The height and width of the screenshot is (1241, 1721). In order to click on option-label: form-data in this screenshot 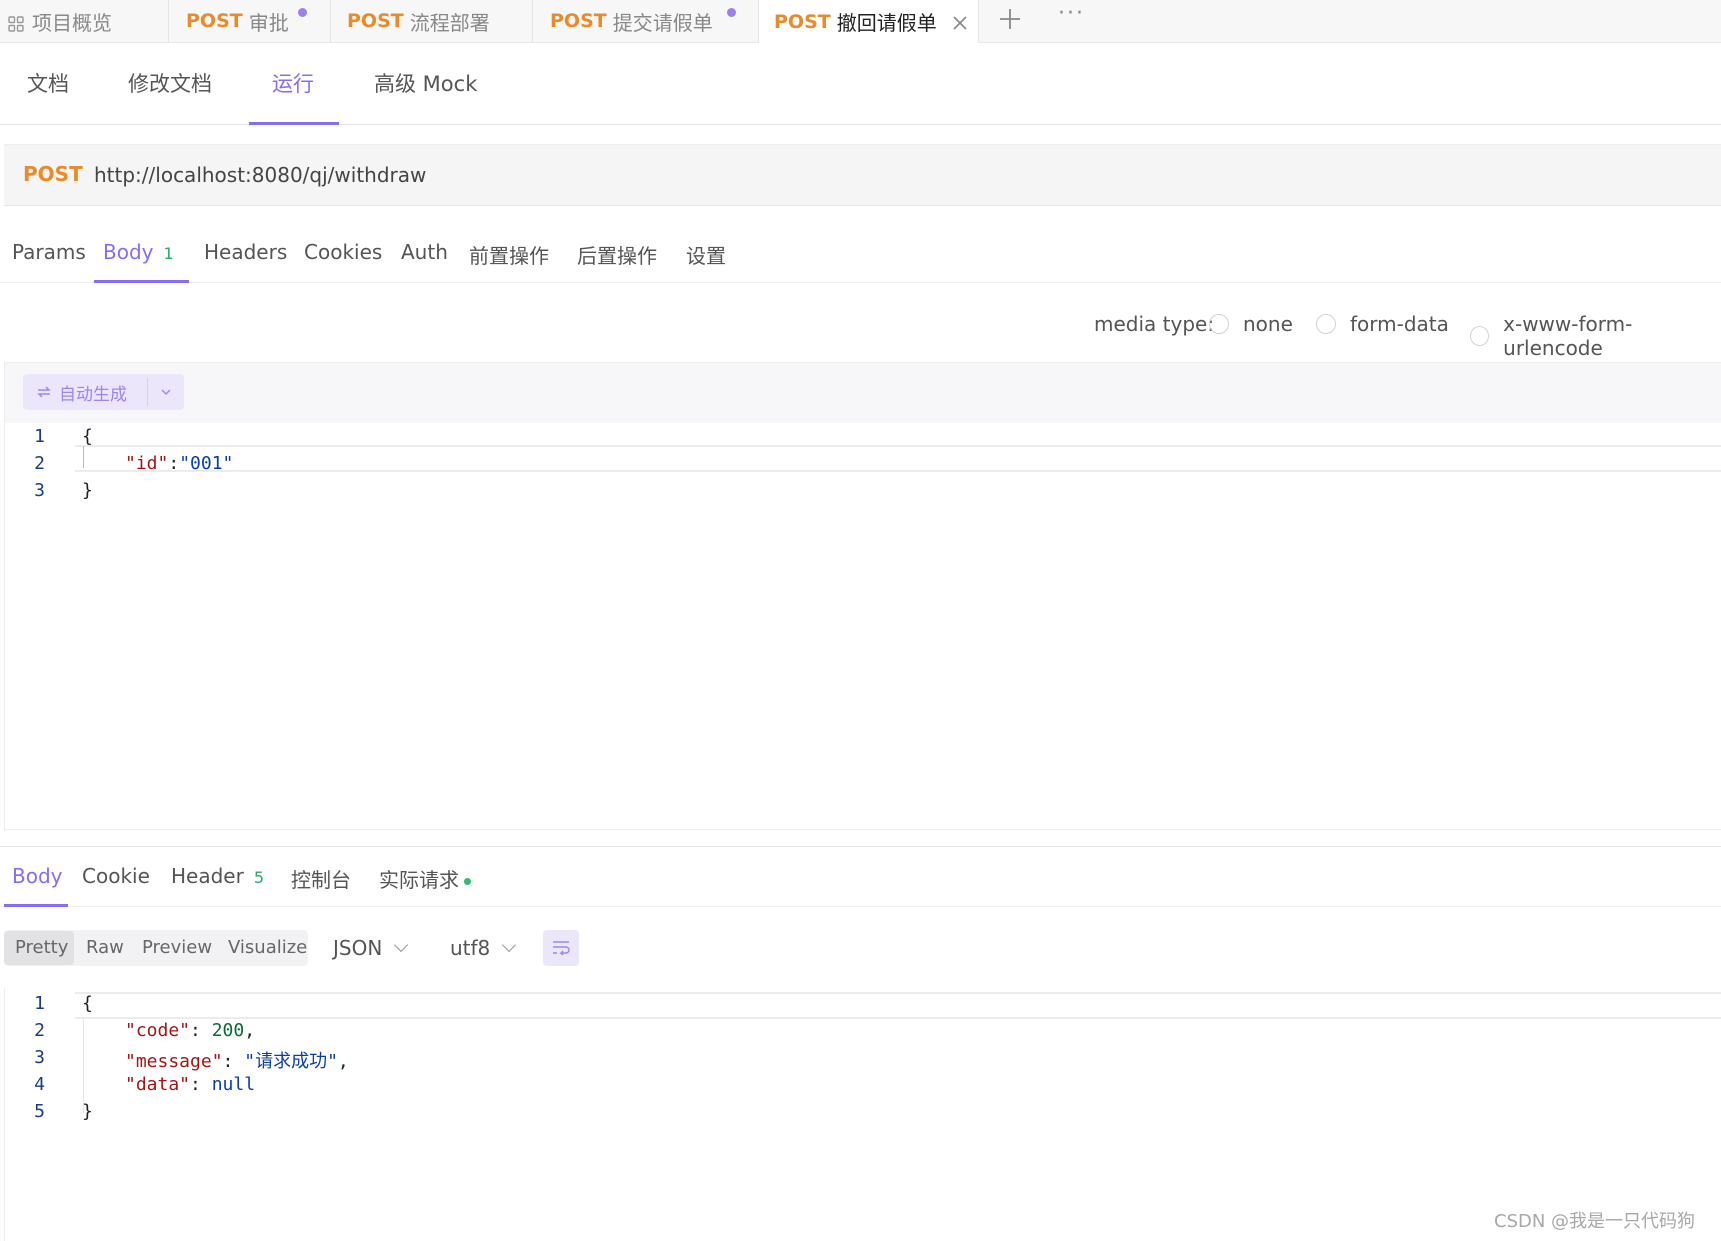, I will do `click(1399, 324)`.